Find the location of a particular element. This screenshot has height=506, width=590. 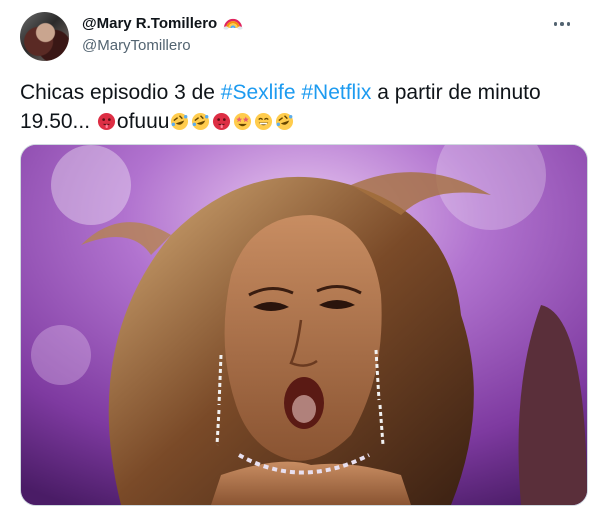

more-options-icon is located at coordinates (562, 24).